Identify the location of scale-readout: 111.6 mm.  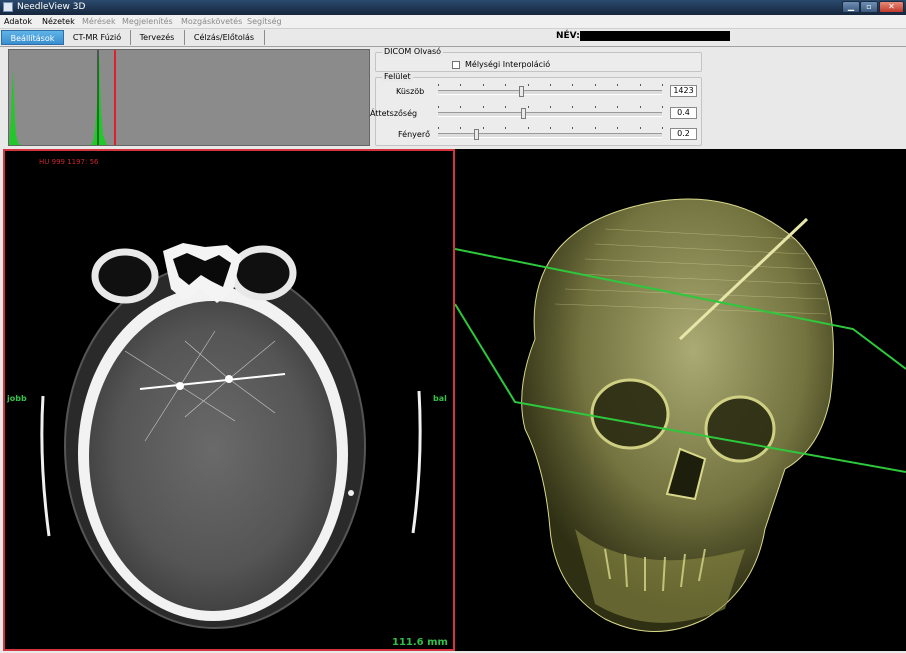
(420, 642).